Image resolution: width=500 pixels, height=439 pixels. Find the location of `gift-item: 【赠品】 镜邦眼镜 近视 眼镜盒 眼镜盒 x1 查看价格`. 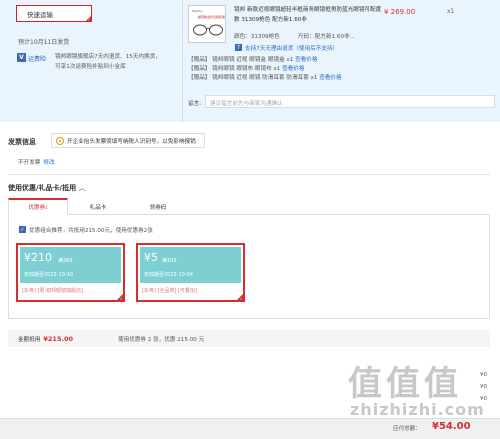

gift-item: 【赠品】 镜邦眼镜 近视 眼镜盒 眼镜盒 x1 查看价格 is located at coordinates (252, 59).